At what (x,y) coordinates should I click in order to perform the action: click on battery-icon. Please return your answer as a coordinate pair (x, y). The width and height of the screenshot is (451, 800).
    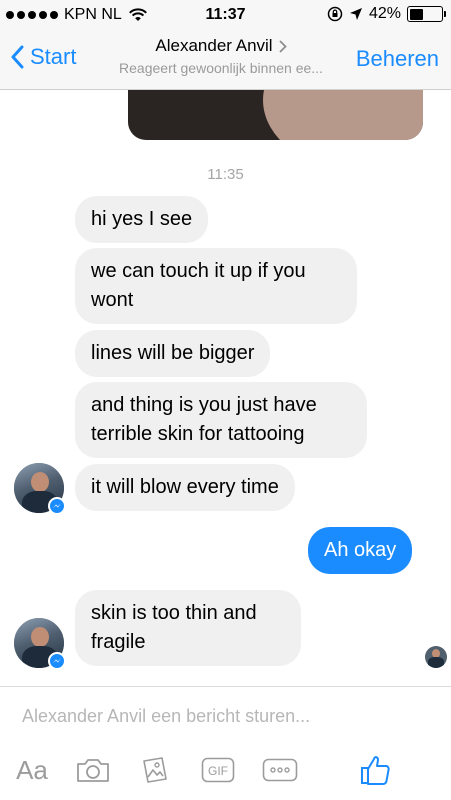
    Looking at the image, I should click on (426, 14).